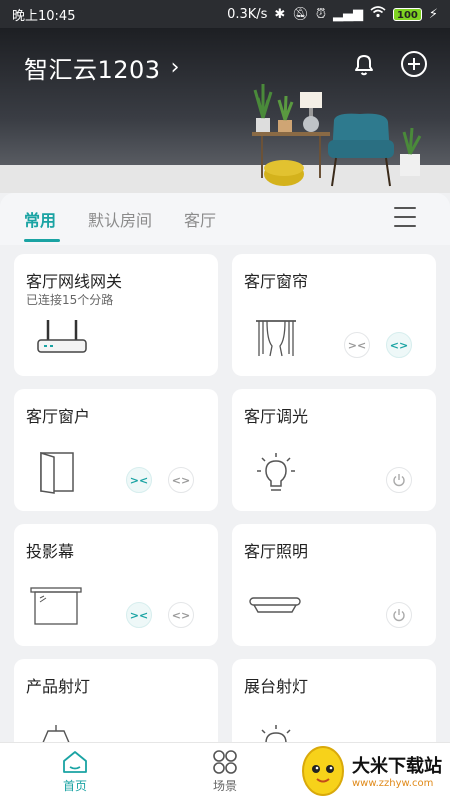 This screenshot has width=450, height=800. I want to click on chevron-right-icon: ›, so click(175, 67).